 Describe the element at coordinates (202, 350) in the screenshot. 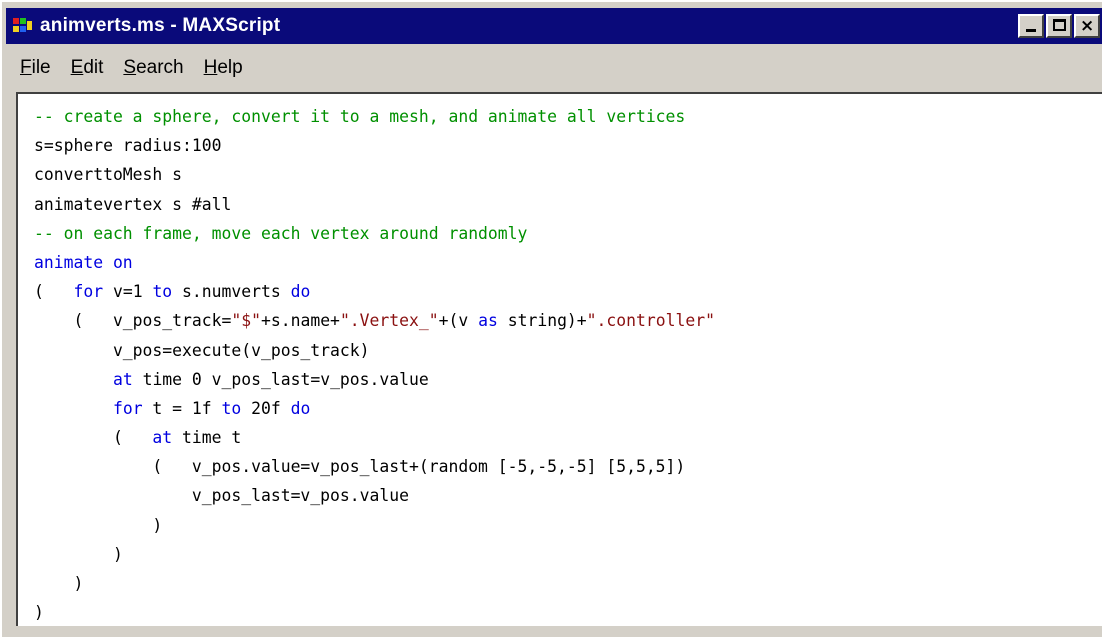

I see `code-token-plain: v_pos=execute(v_pos_track)` at that location.